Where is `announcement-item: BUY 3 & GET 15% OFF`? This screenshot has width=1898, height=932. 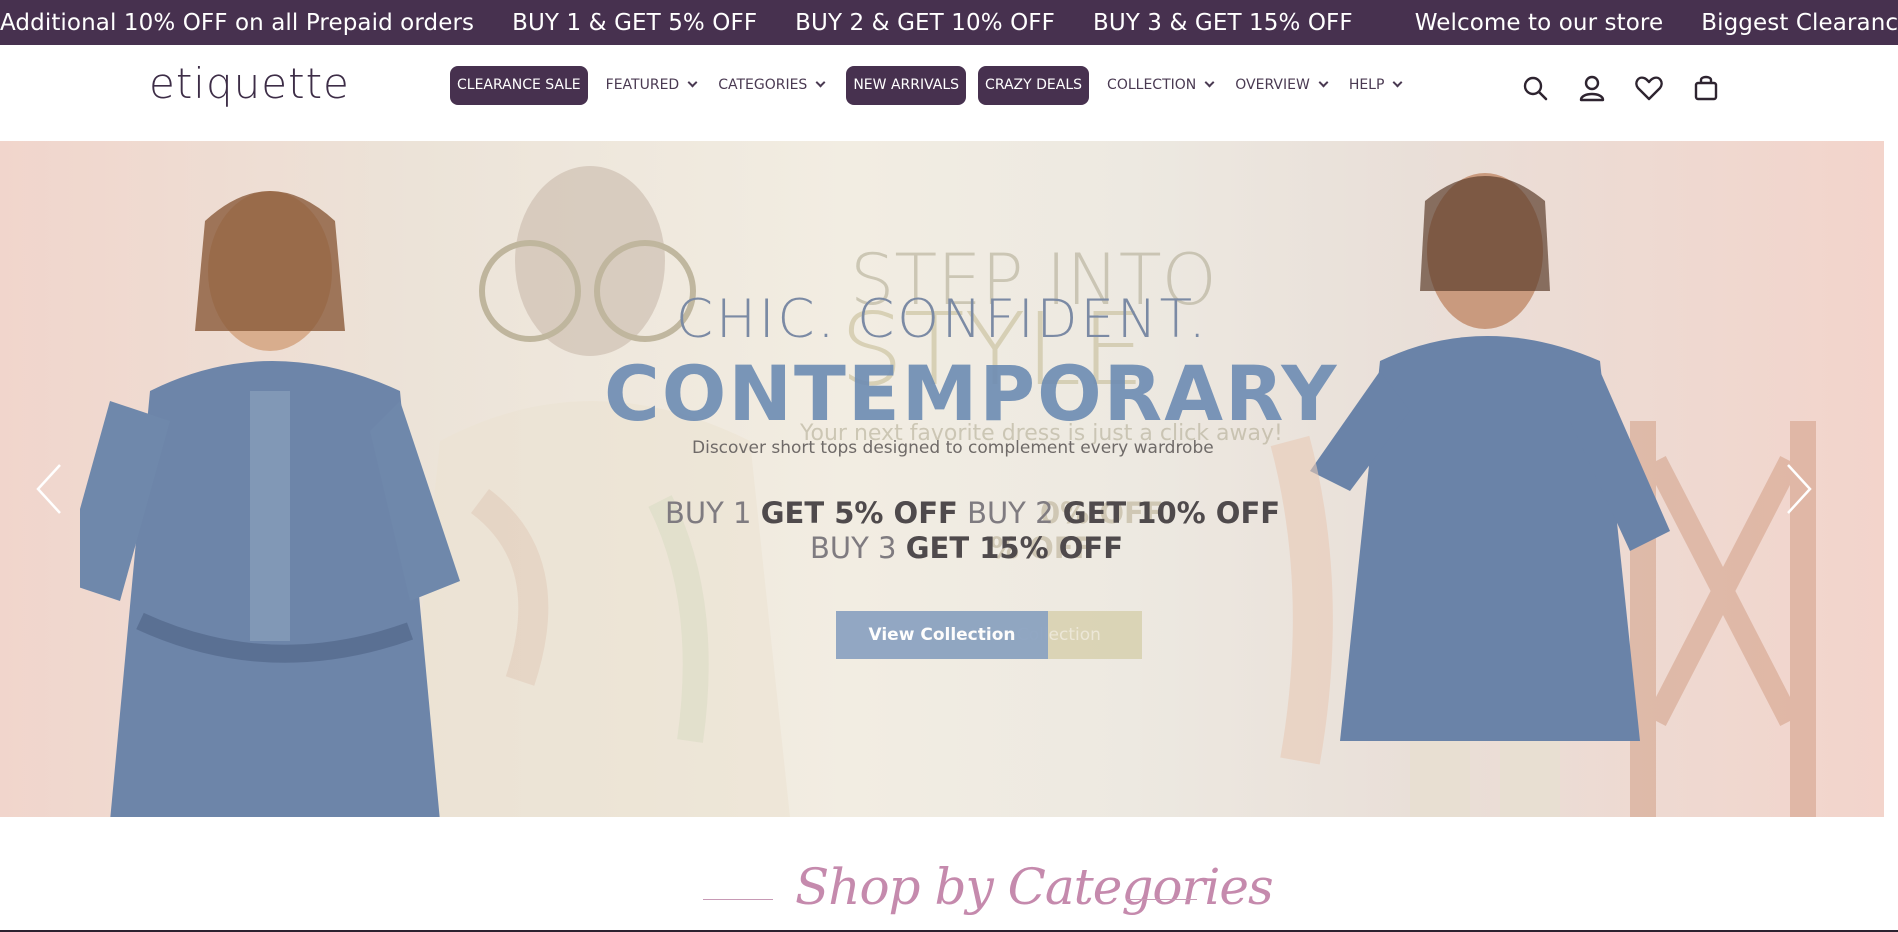 announcement-item: BUY 3 & GET 15% OFF is located at coordinates (1222, 22).